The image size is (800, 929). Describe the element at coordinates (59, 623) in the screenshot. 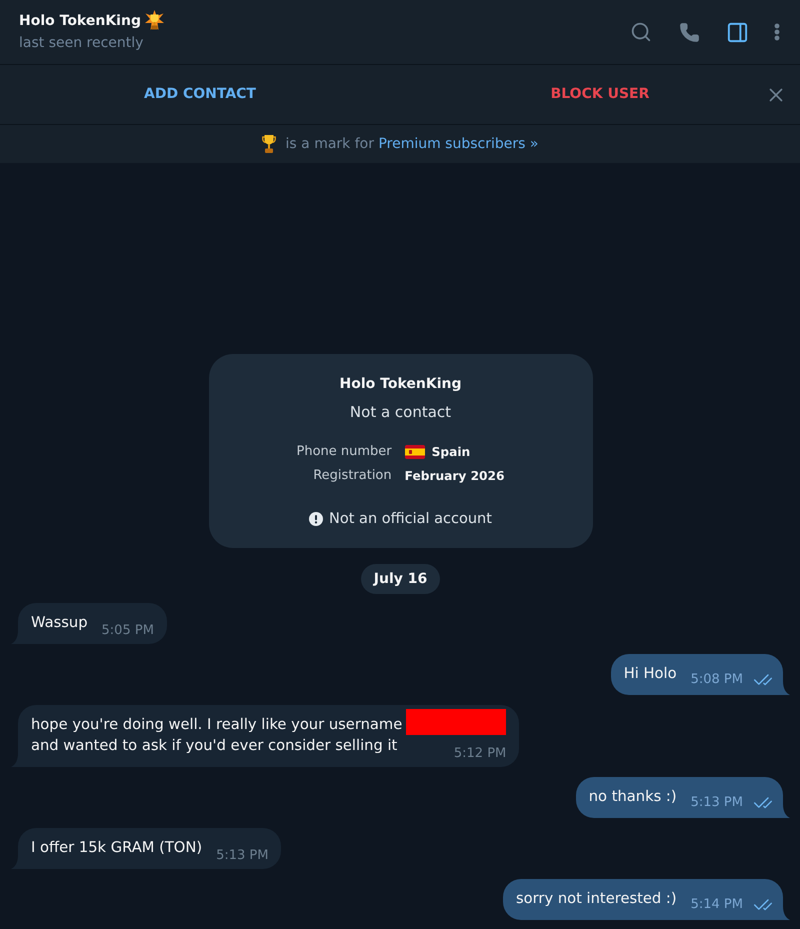

I see `message-text: Wassup` at that location.